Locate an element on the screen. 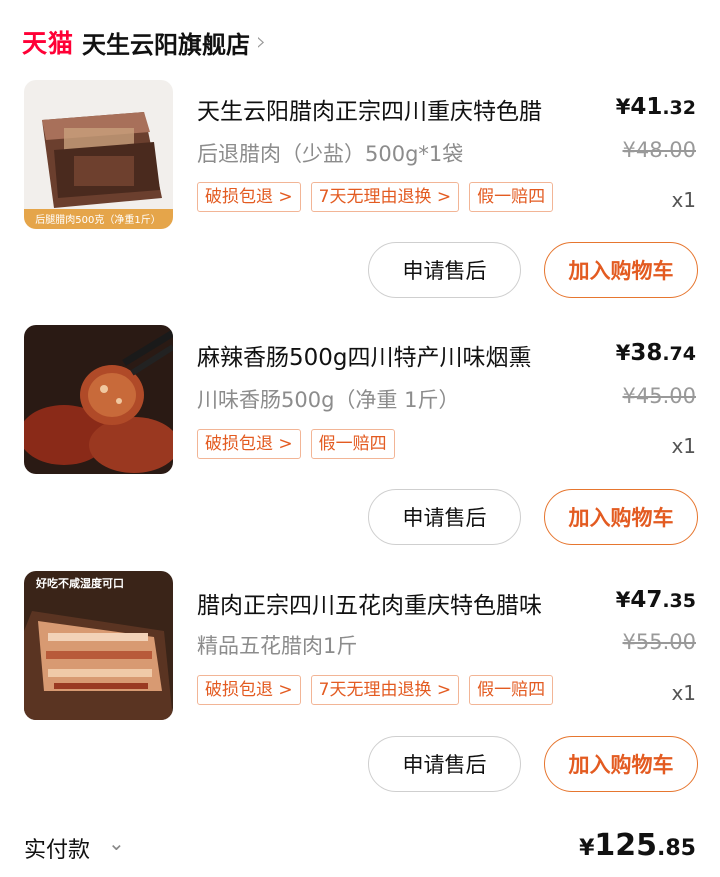  product-price: ¥47.35 is located at coordinates (656, 600).